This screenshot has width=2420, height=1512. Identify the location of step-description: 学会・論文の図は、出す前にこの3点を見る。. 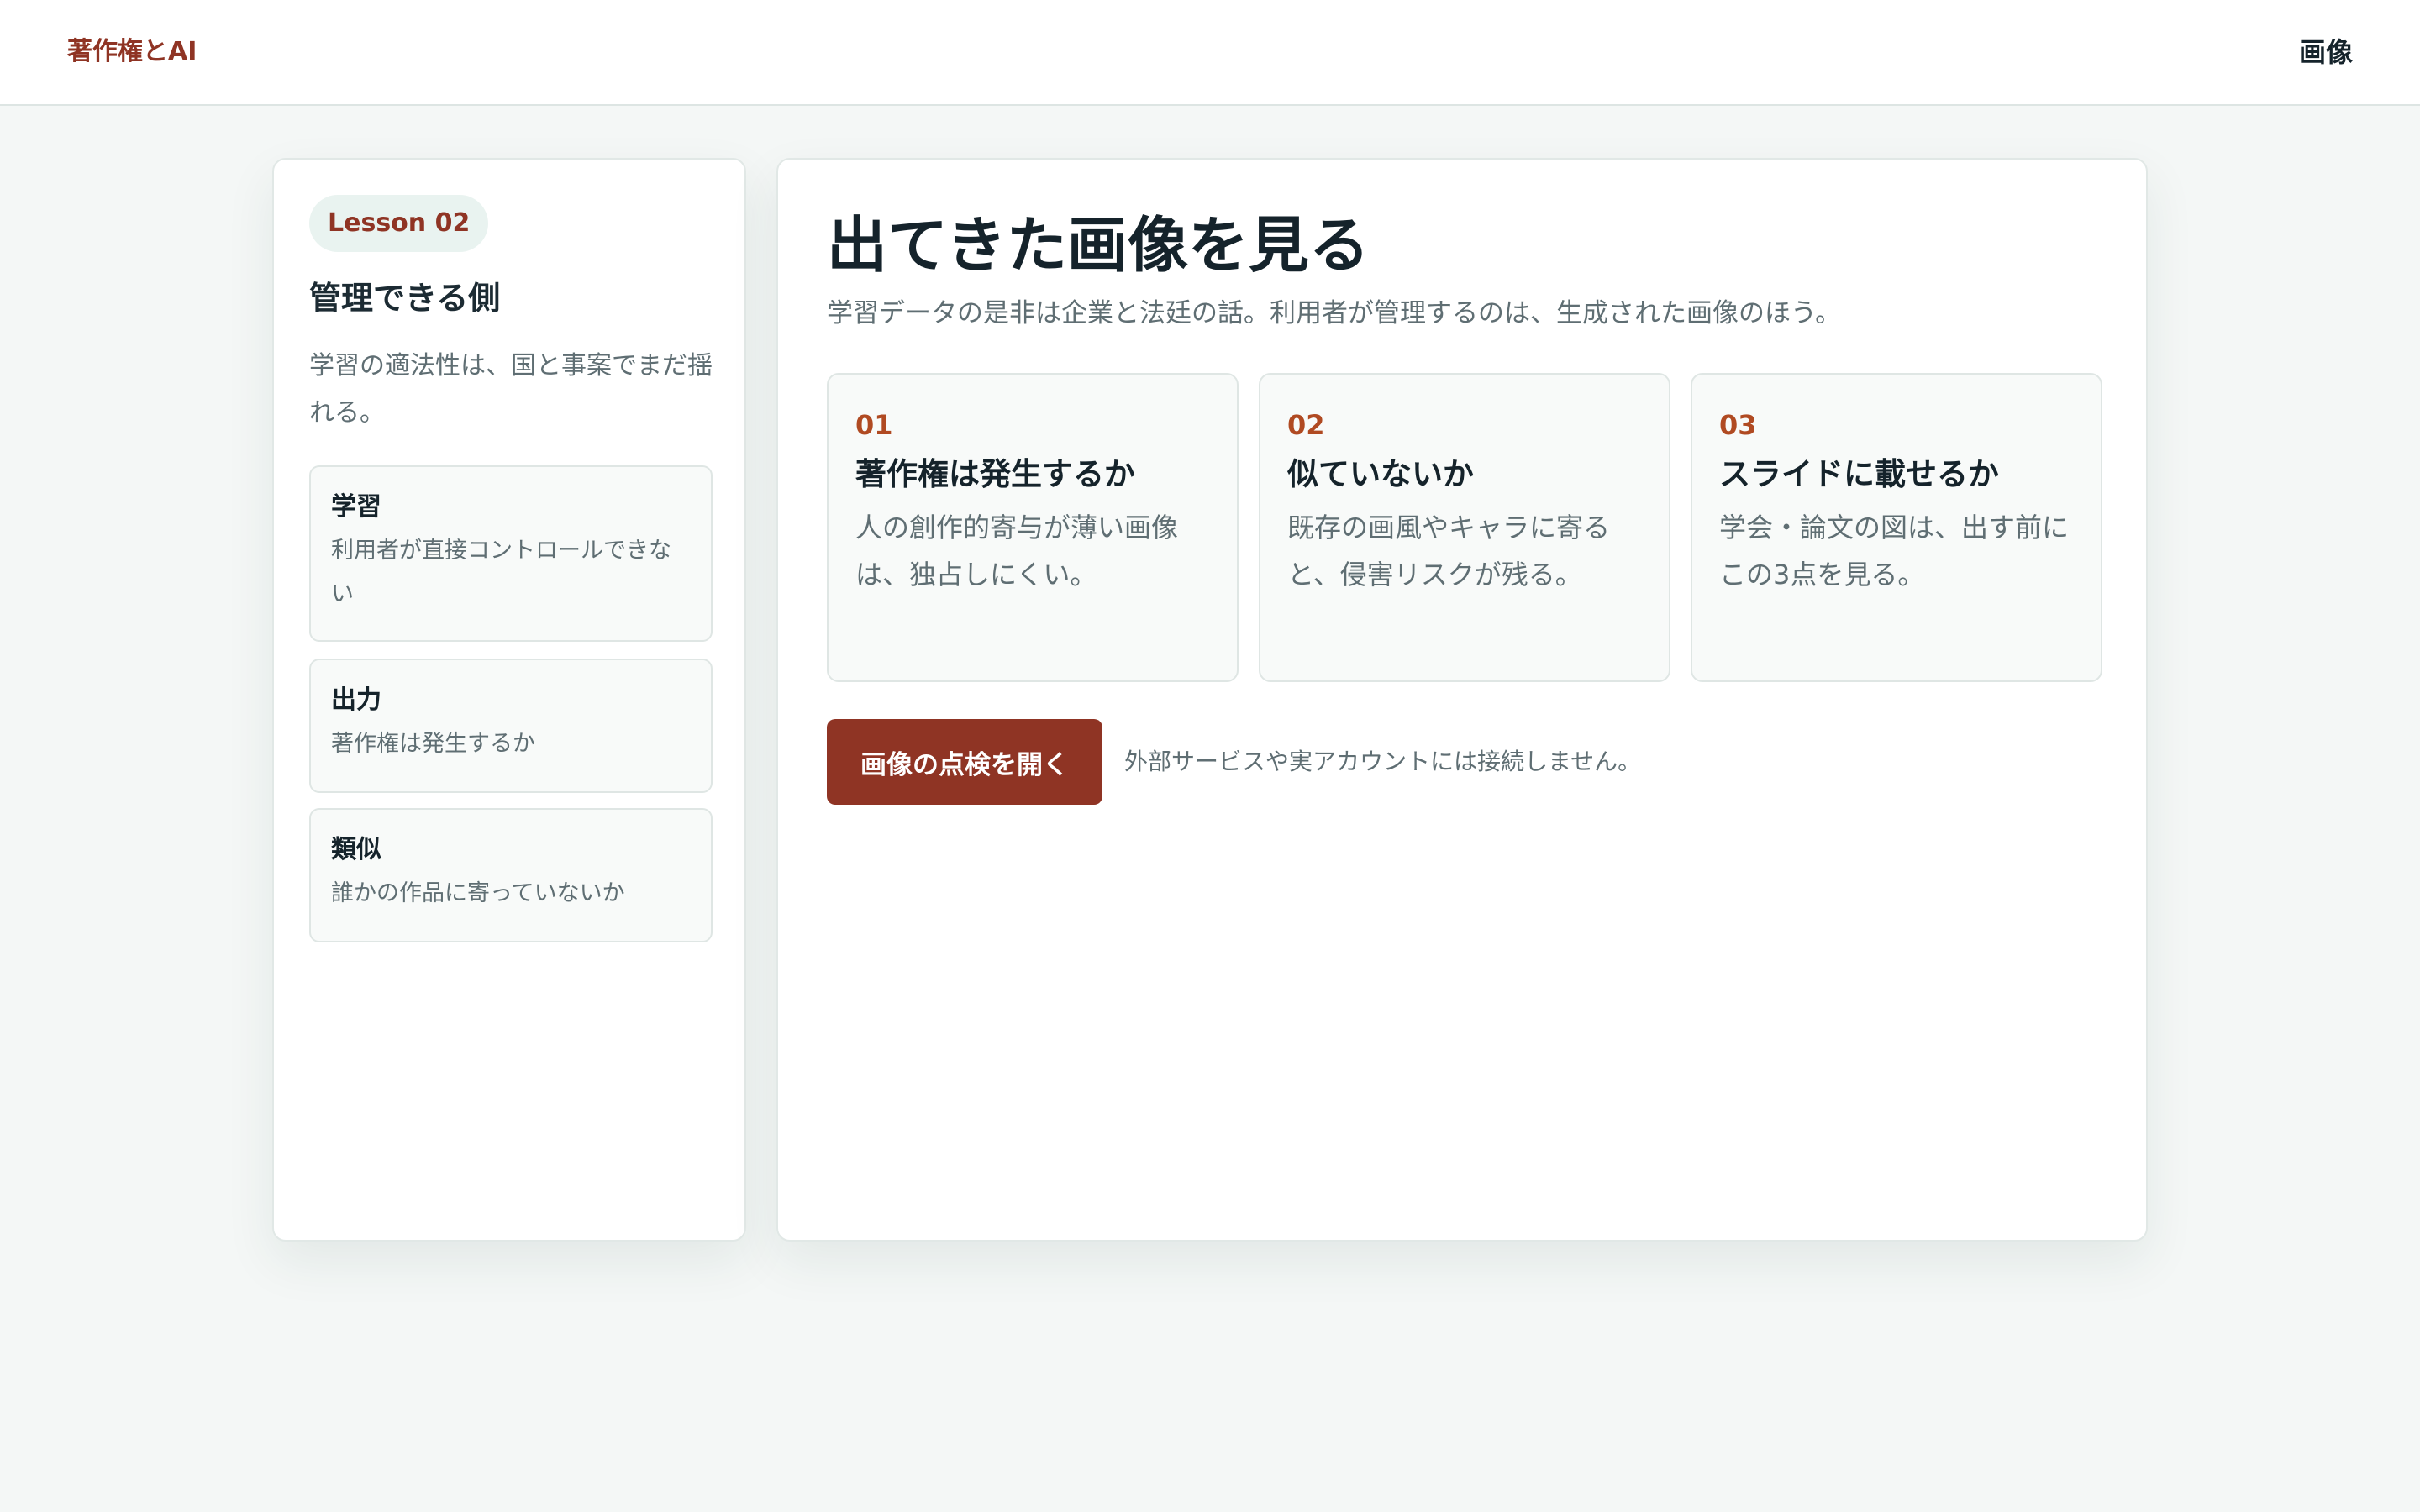
(1894, 551).